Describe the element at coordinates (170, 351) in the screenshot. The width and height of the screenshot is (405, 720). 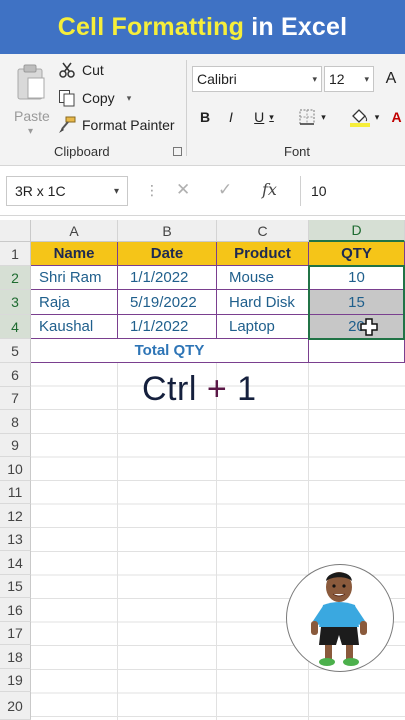
I see `total-label-cell: Total QTY` at that location.